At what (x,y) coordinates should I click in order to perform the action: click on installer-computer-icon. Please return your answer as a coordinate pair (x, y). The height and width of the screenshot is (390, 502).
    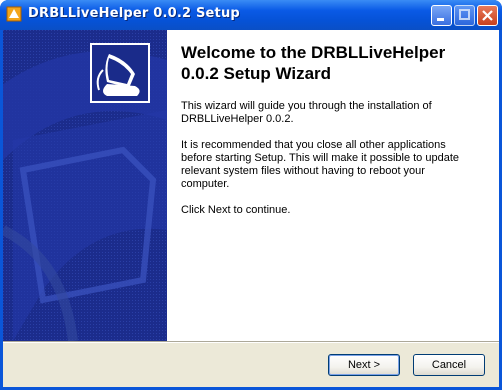
    Looking at the image, I should click on (120, 73).